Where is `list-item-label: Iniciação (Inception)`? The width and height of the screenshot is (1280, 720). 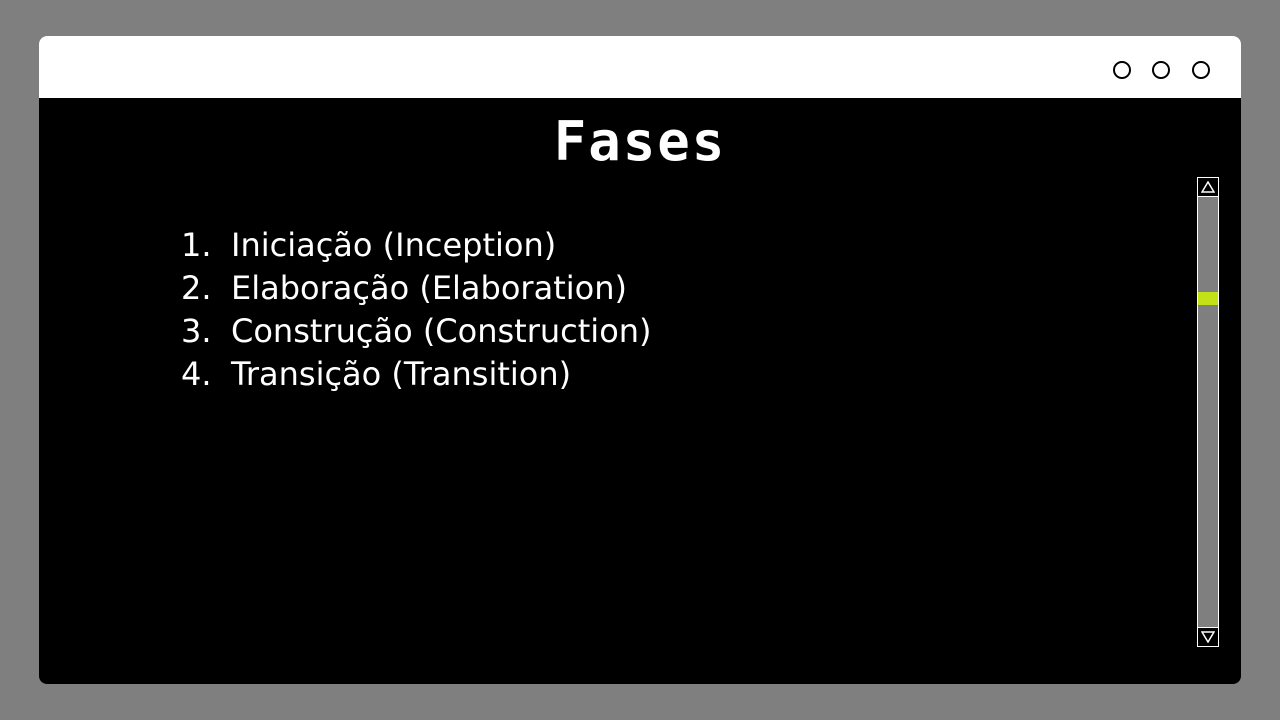
list-item-label: Iniciação (Inception) is located at coordinates (394, 245).